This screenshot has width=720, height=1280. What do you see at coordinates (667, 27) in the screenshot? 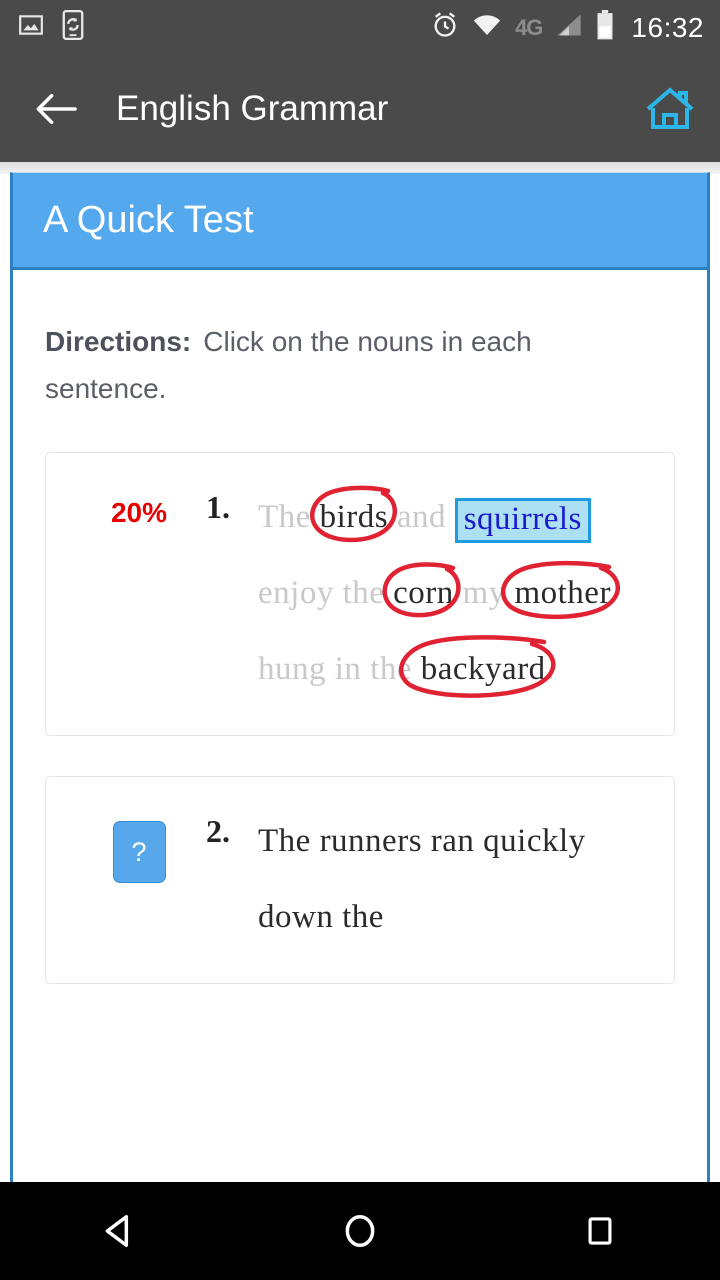
I see `clock-label: 16:32` at bounding box center [667, 27].